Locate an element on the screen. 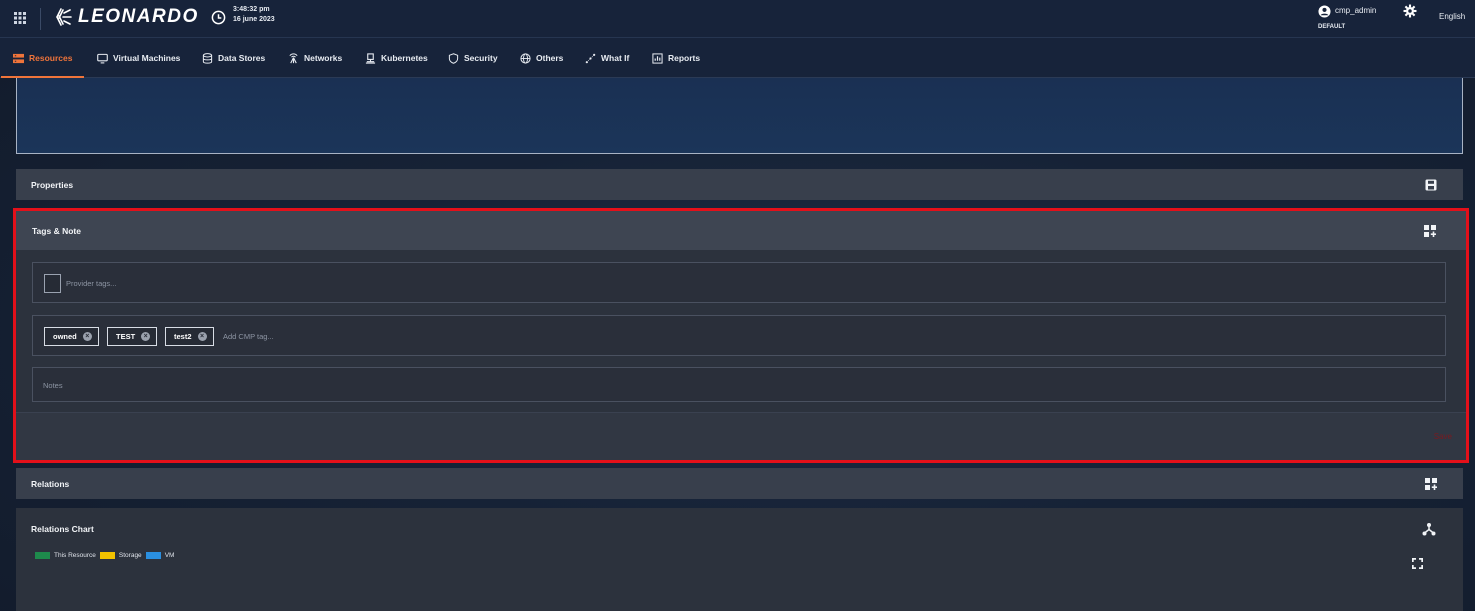  chart-legend: This Resource Storage VM is located at coordinates (104, 555).